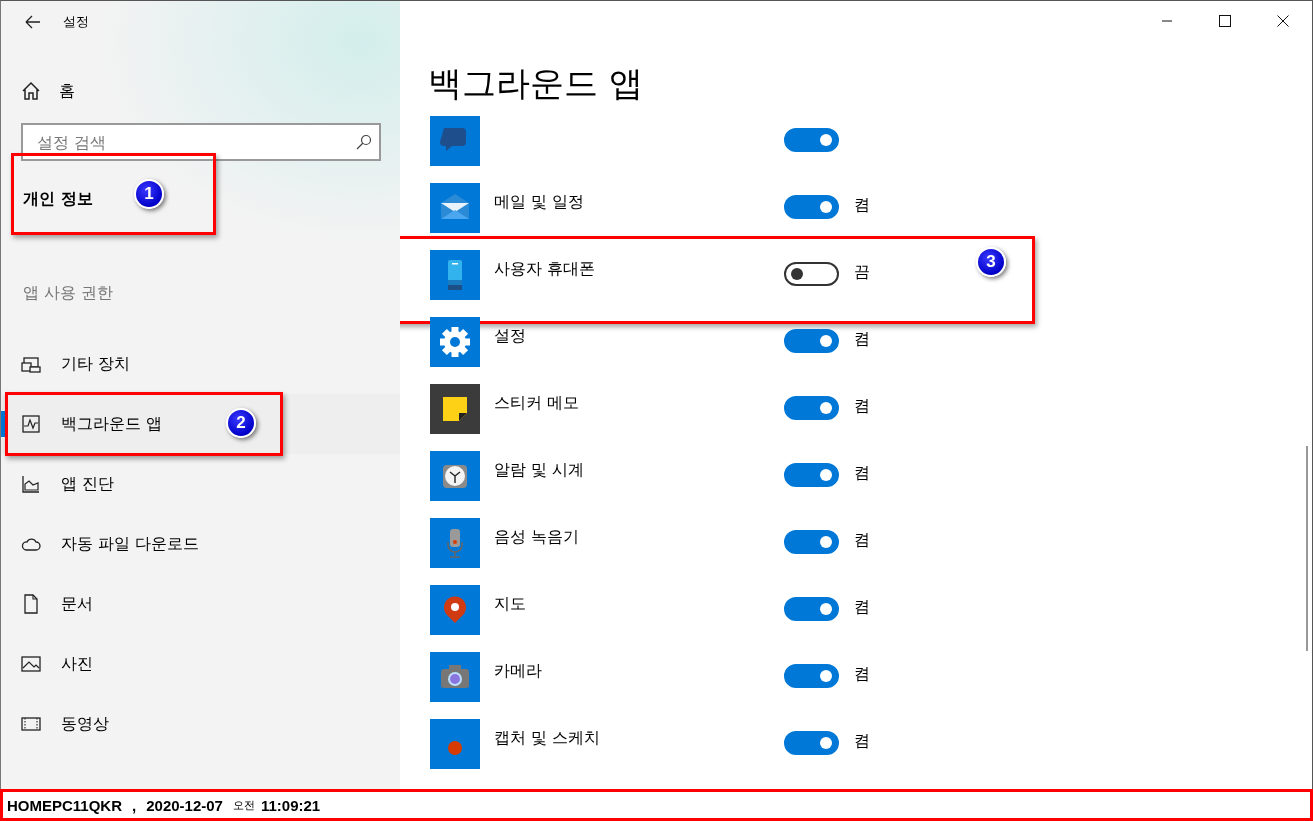 Image resolution: width=1313 pixels, height=821 pixels. Describe the element at coordinates (1307, 548) in the screenshot. I see `scroll-bar` at that location.